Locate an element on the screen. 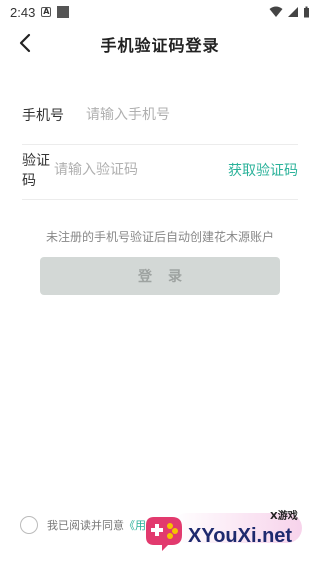  code-row: 验证码 获取验证码 is located at coordinates (160, 170).